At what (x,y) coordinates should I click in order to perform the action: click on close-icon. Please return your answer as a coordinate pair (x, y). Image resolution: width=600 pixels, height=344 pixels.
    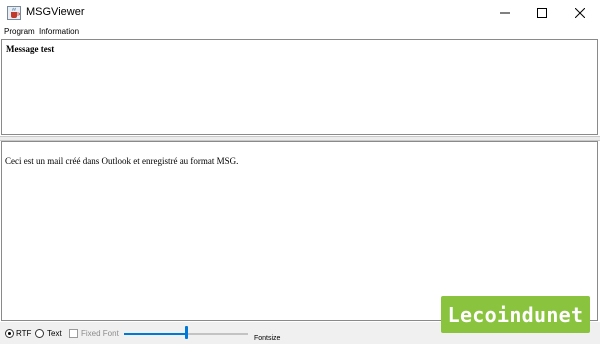
    Looking at the image, I should click on (580, 13).